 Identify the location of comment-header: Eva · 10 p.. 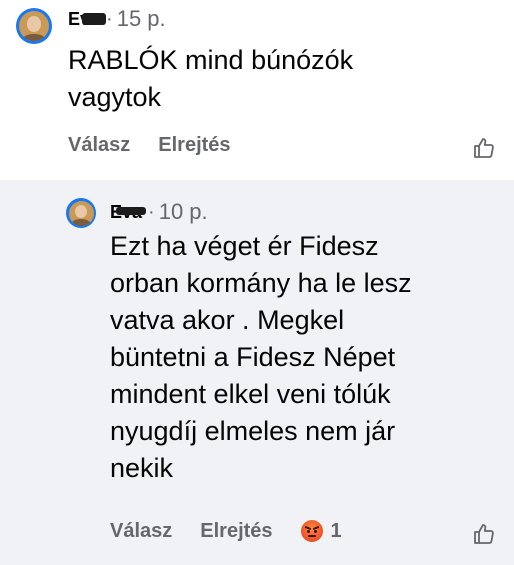
(159, 212).